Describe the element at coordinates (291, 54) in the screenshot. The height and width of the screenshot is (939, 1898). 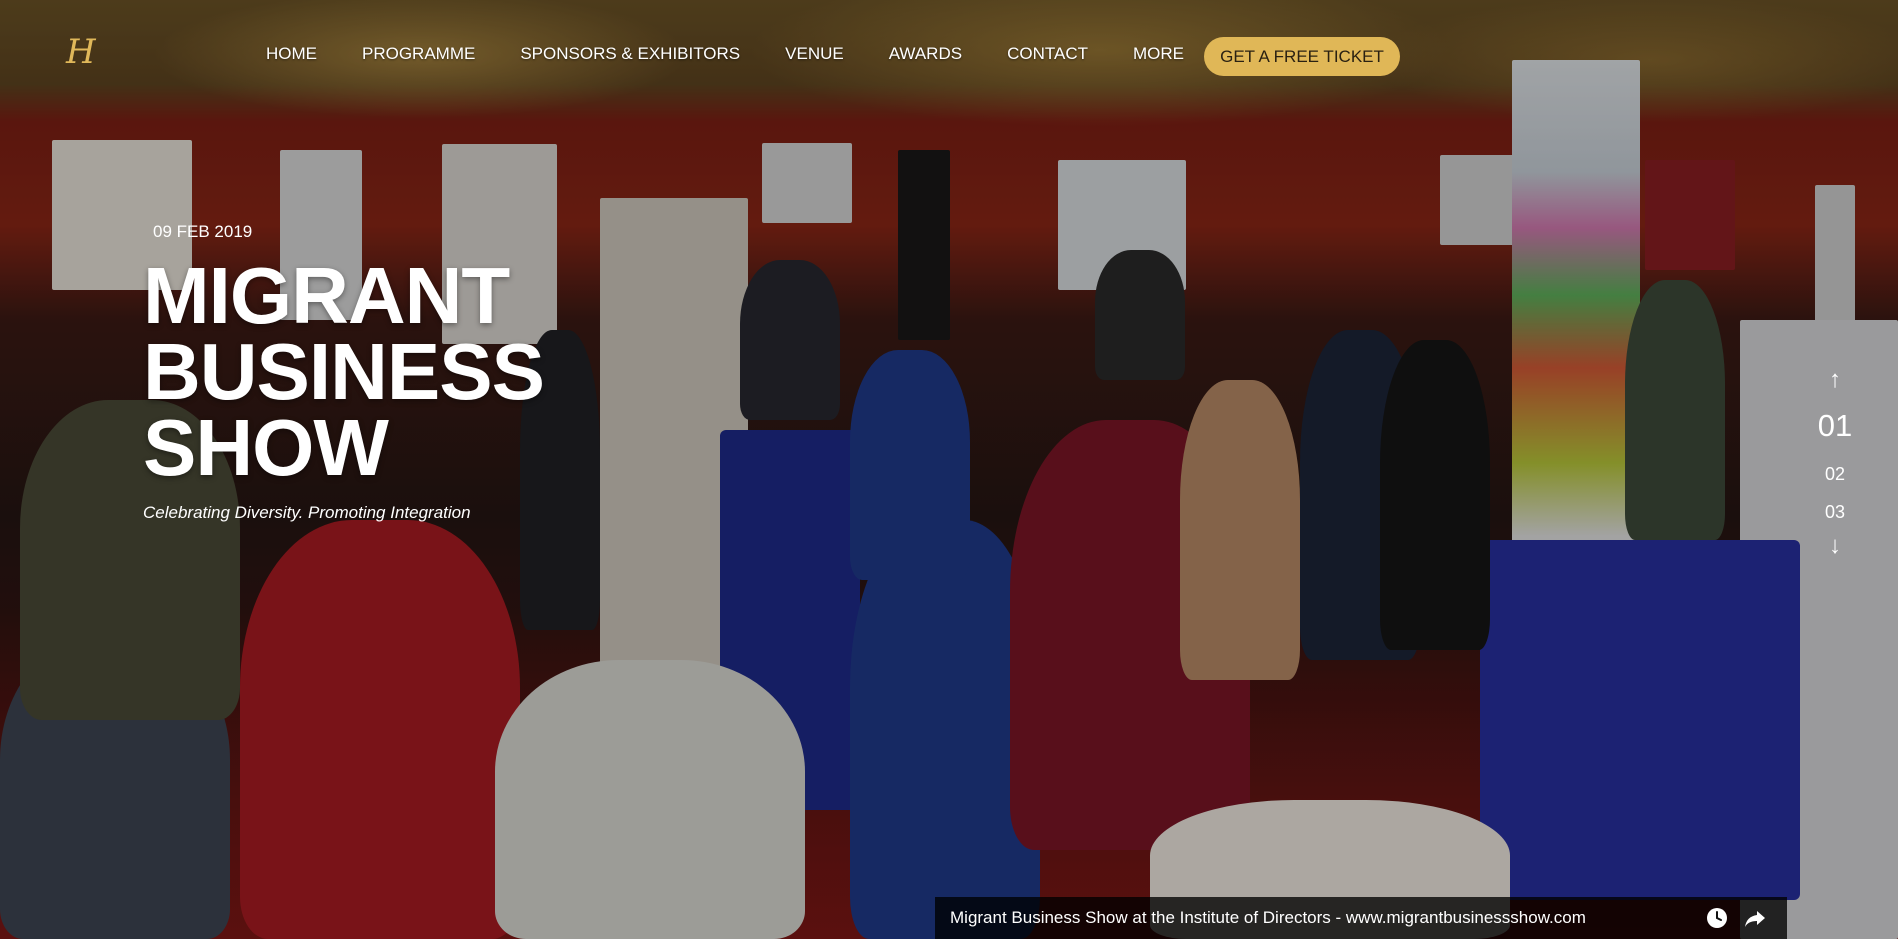
I see `nav-item-home: HOME` at that location.